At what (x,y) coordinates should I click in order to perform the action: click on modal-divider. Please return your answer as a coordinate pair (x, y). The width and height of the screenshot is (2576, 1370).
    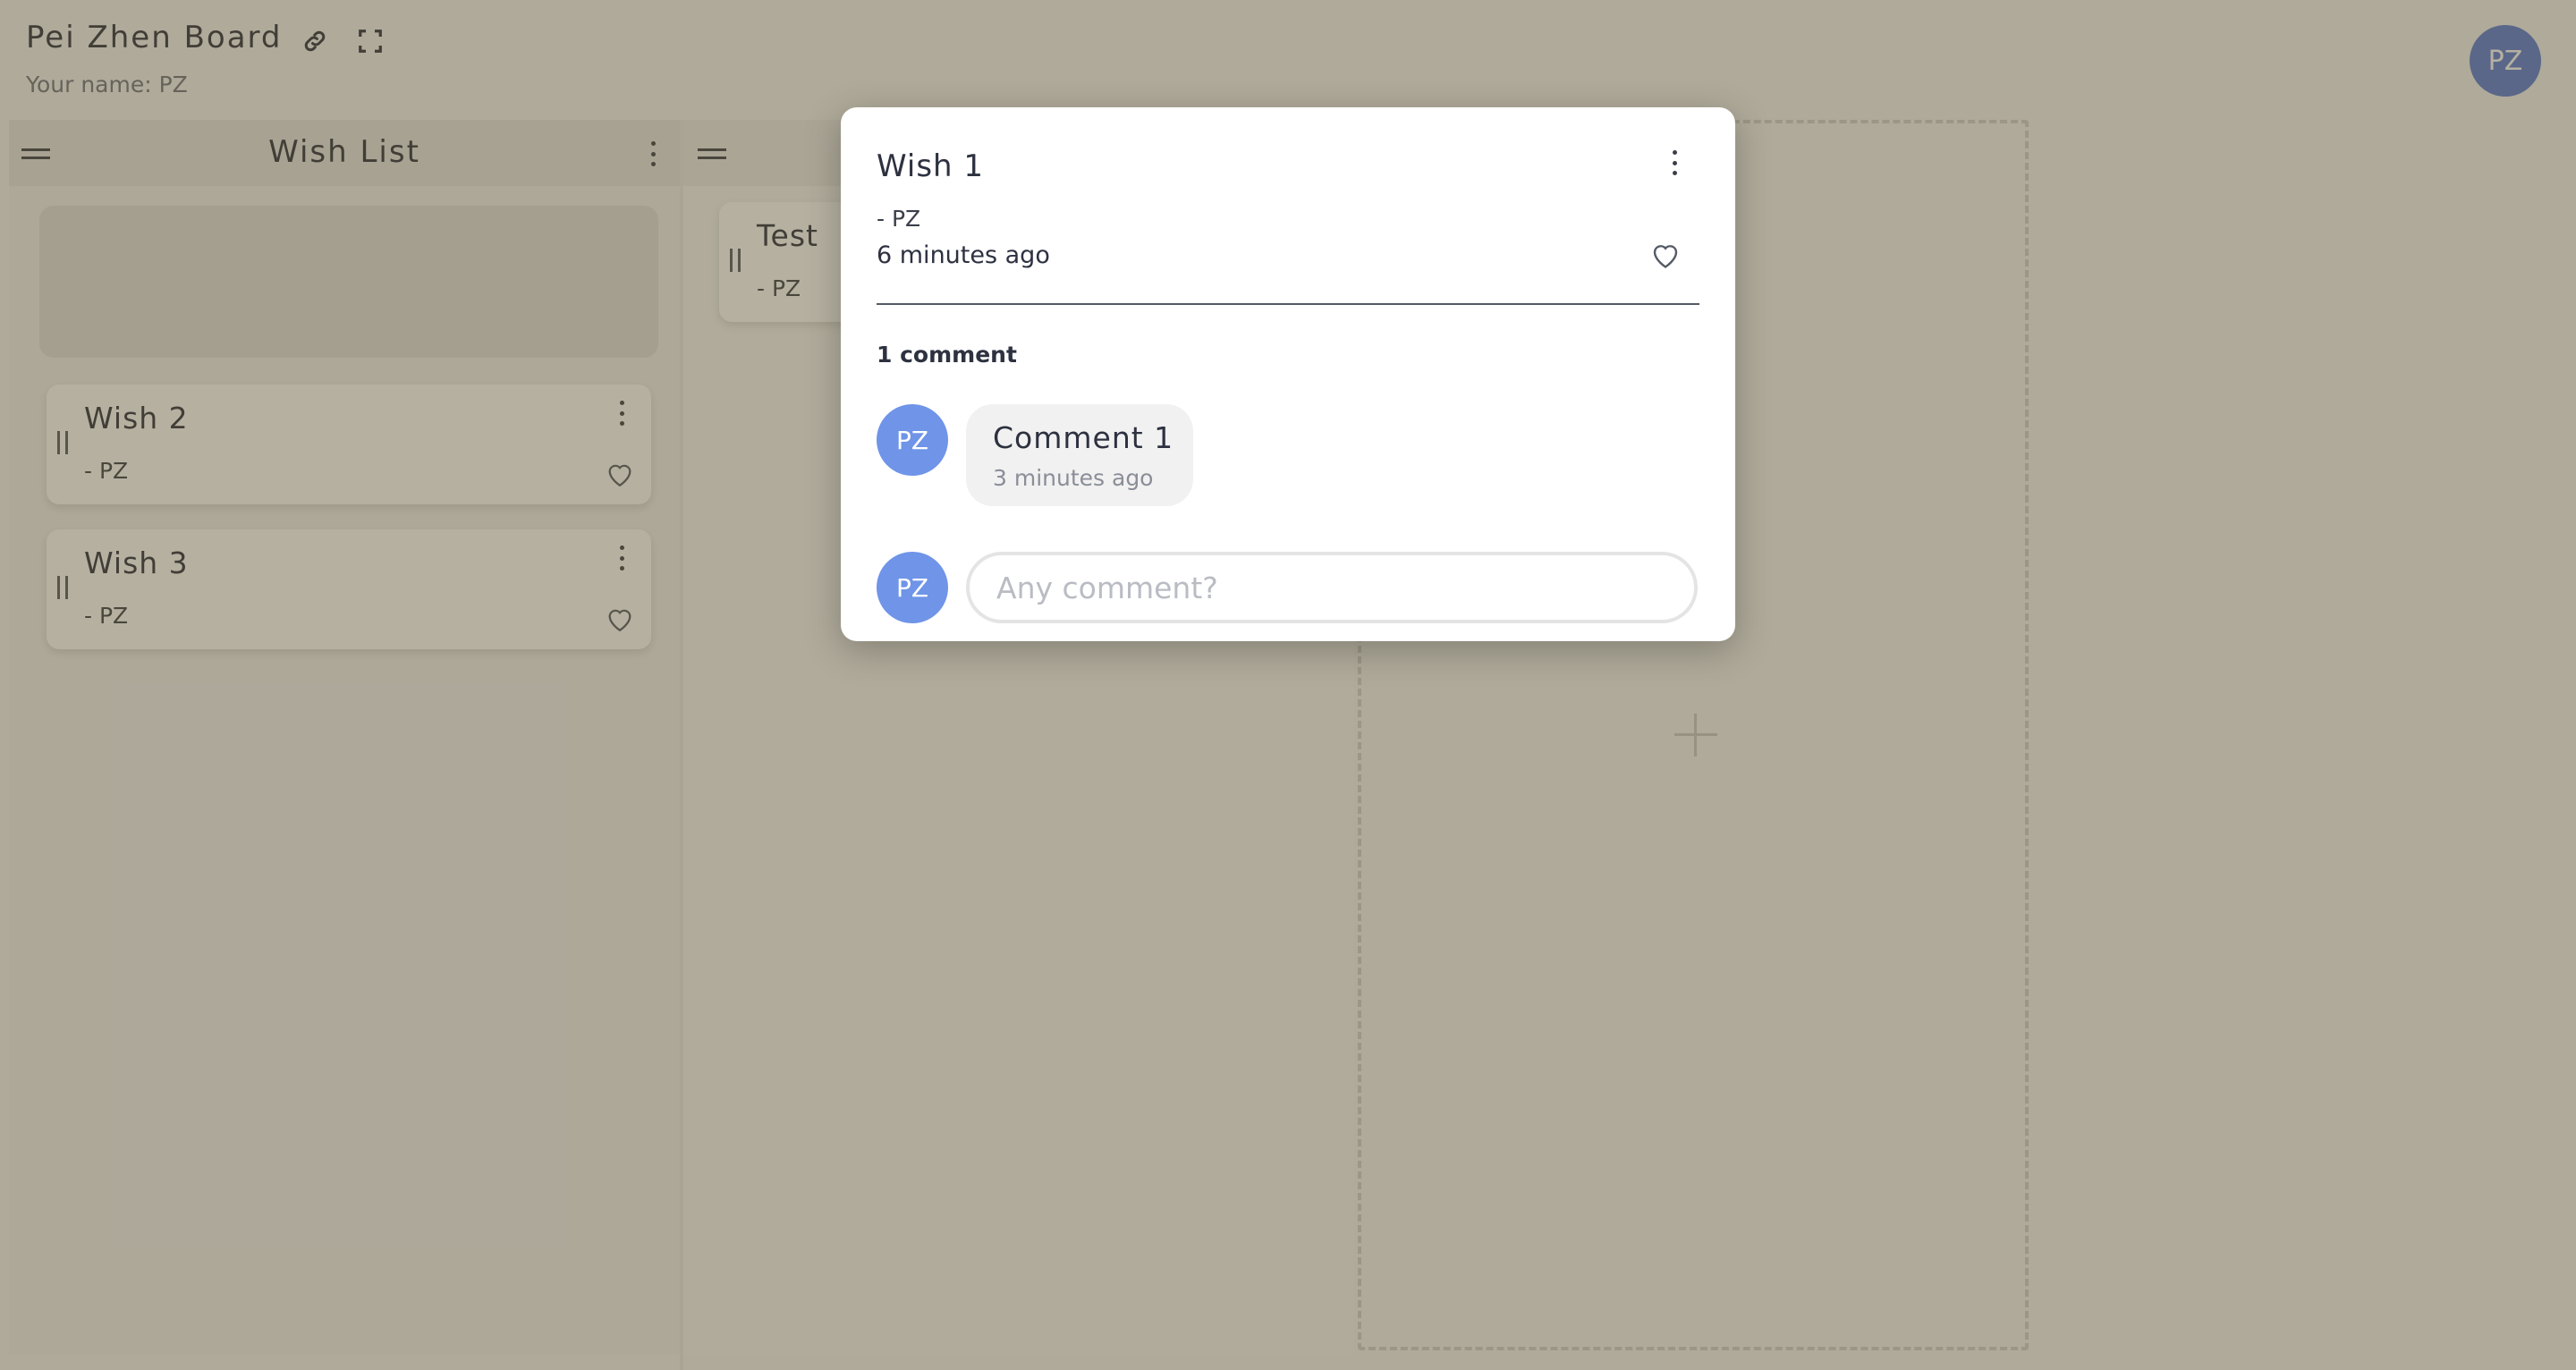
    Looking at the image, I should click on (1288, 304).